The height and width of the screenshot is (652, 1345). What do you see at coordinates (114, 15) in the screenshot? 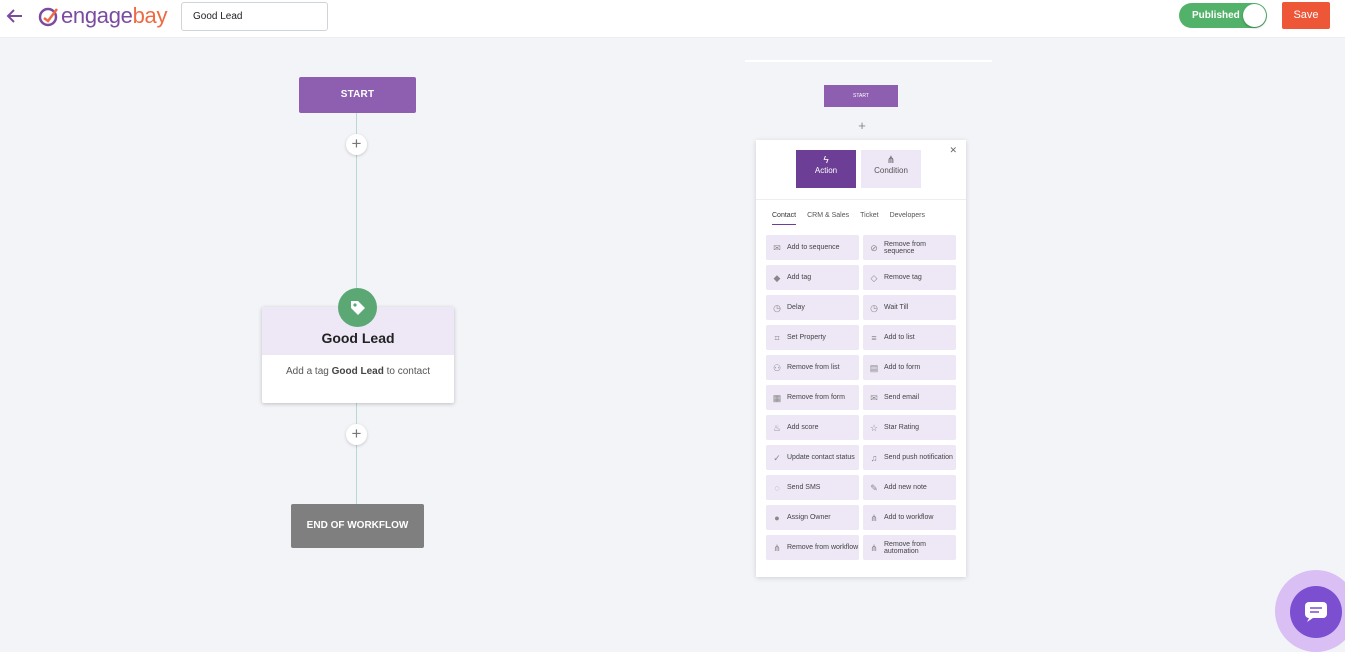
I see `logo-text: engagebay` at bounding box center [114, 15].